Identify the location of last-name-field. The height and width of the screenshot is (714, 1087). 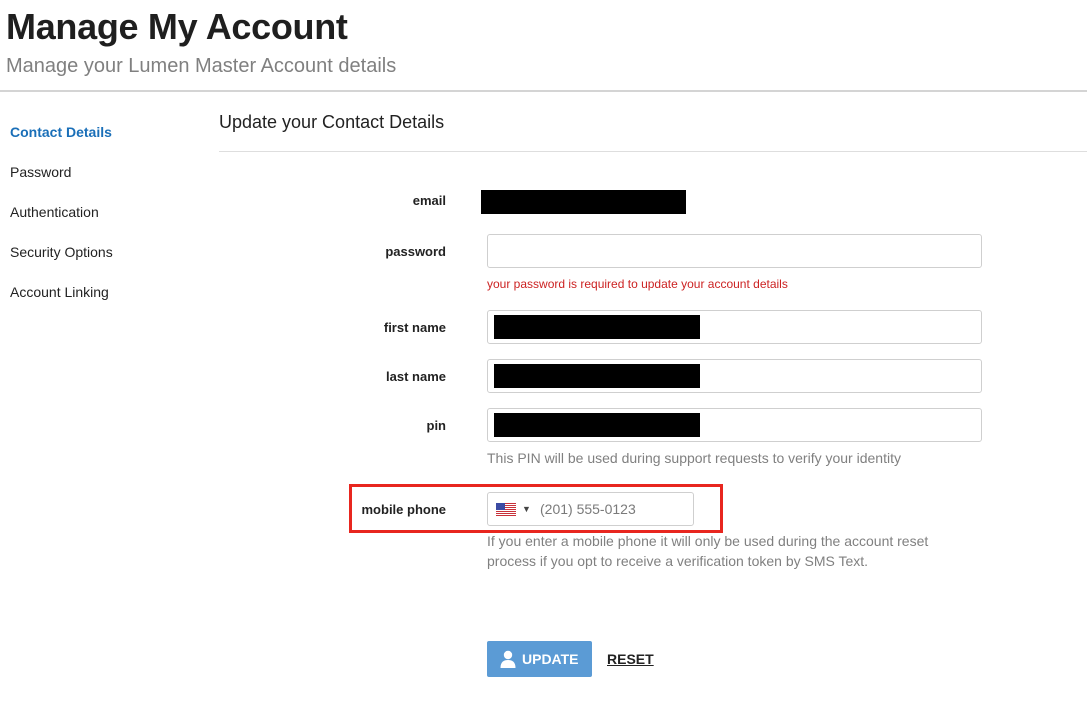
(734, 376).